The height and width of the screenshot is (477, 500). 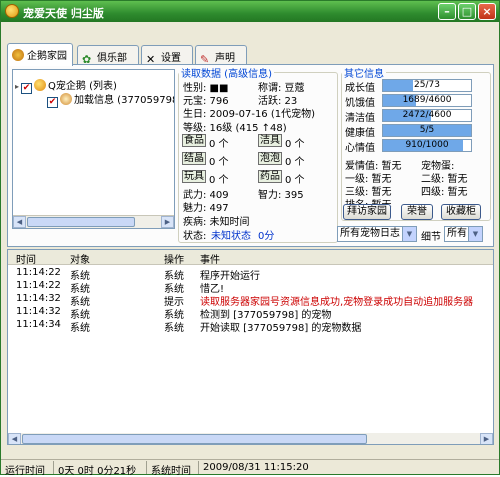 I want to click on app-logo-icon, so click(x=12, y=11).